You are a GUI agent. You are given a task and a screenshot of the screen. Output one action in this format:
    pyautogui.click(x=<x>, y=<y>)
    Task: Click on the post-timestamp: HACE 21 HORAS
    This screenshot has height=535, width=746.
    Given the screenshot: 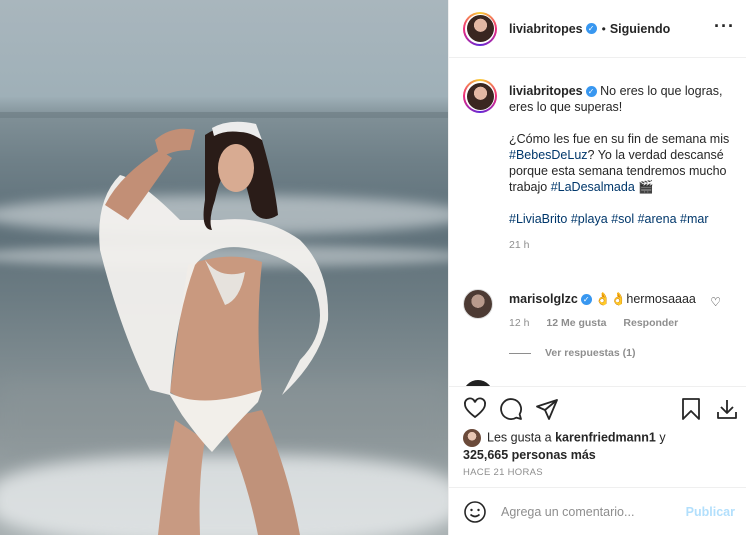 What is the action you would take?
    pyautogui.click(x=503, y=472)
    